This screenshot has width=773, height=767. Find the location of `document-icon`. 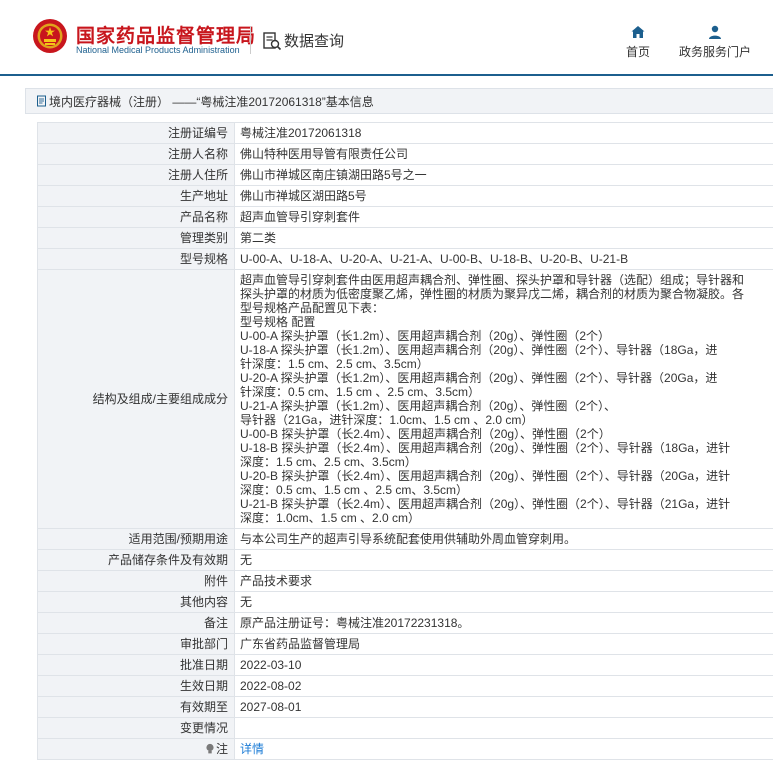

document-icon is located at coordinates (41, 101).